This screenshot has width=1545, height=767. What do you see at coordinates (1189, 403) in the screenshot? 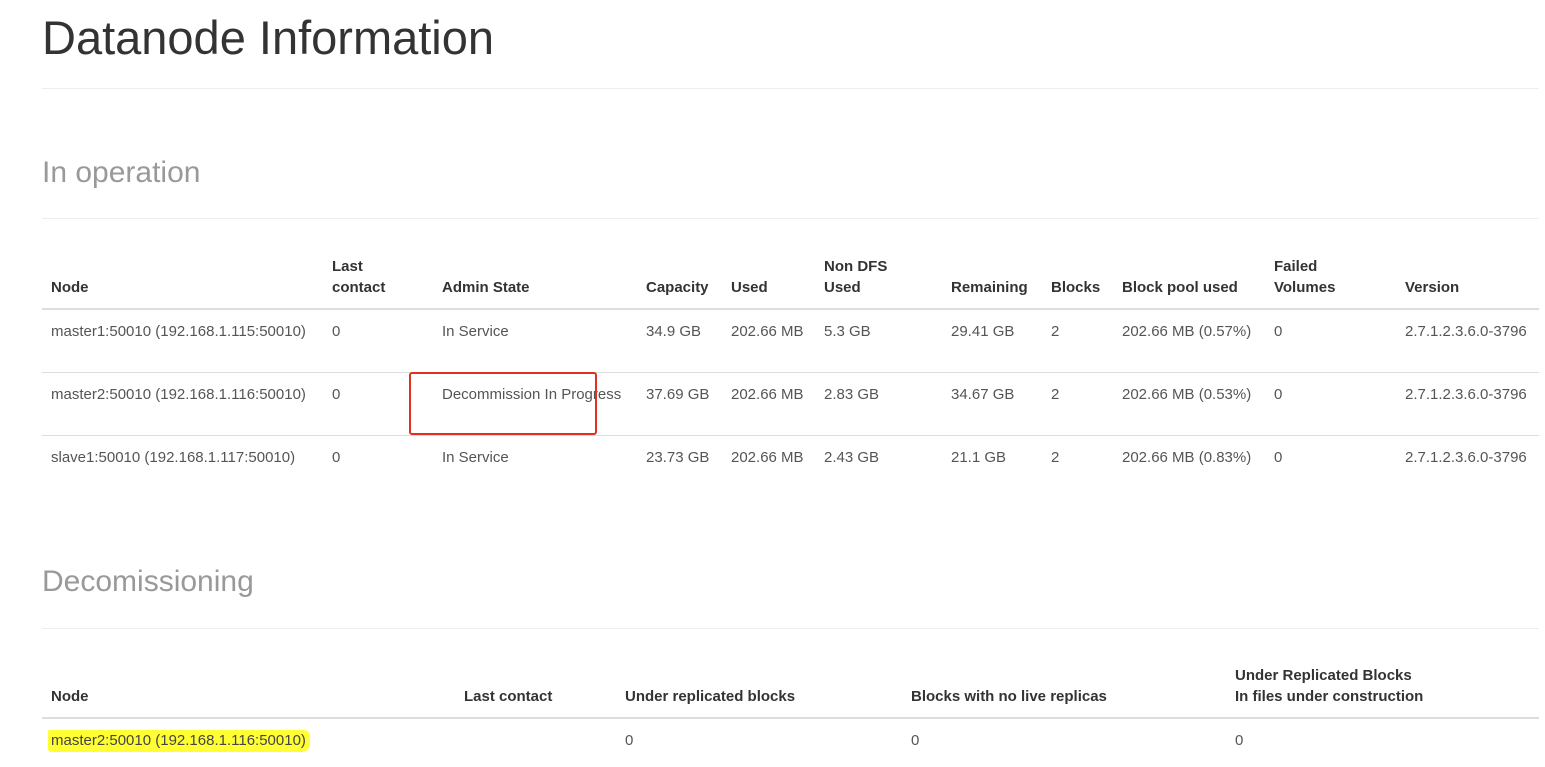
I see `cell-block-pool-used: 202.66 MB (0.53%)` at bounding box center [1189, 403].